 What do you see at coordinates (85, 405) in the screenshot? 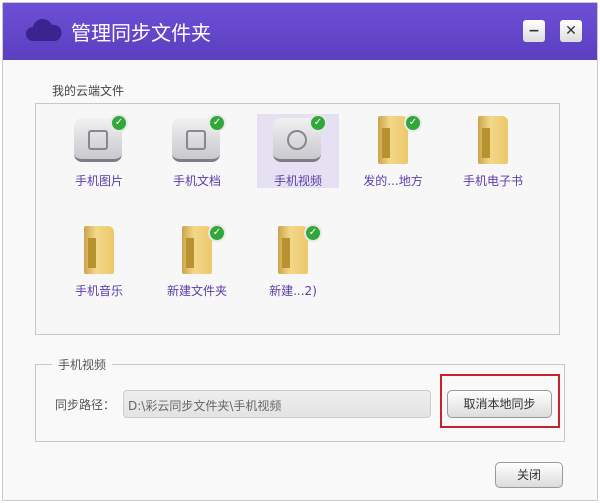
I see `sync-path-label: 同步路径：` at bounding box center [85, 405].